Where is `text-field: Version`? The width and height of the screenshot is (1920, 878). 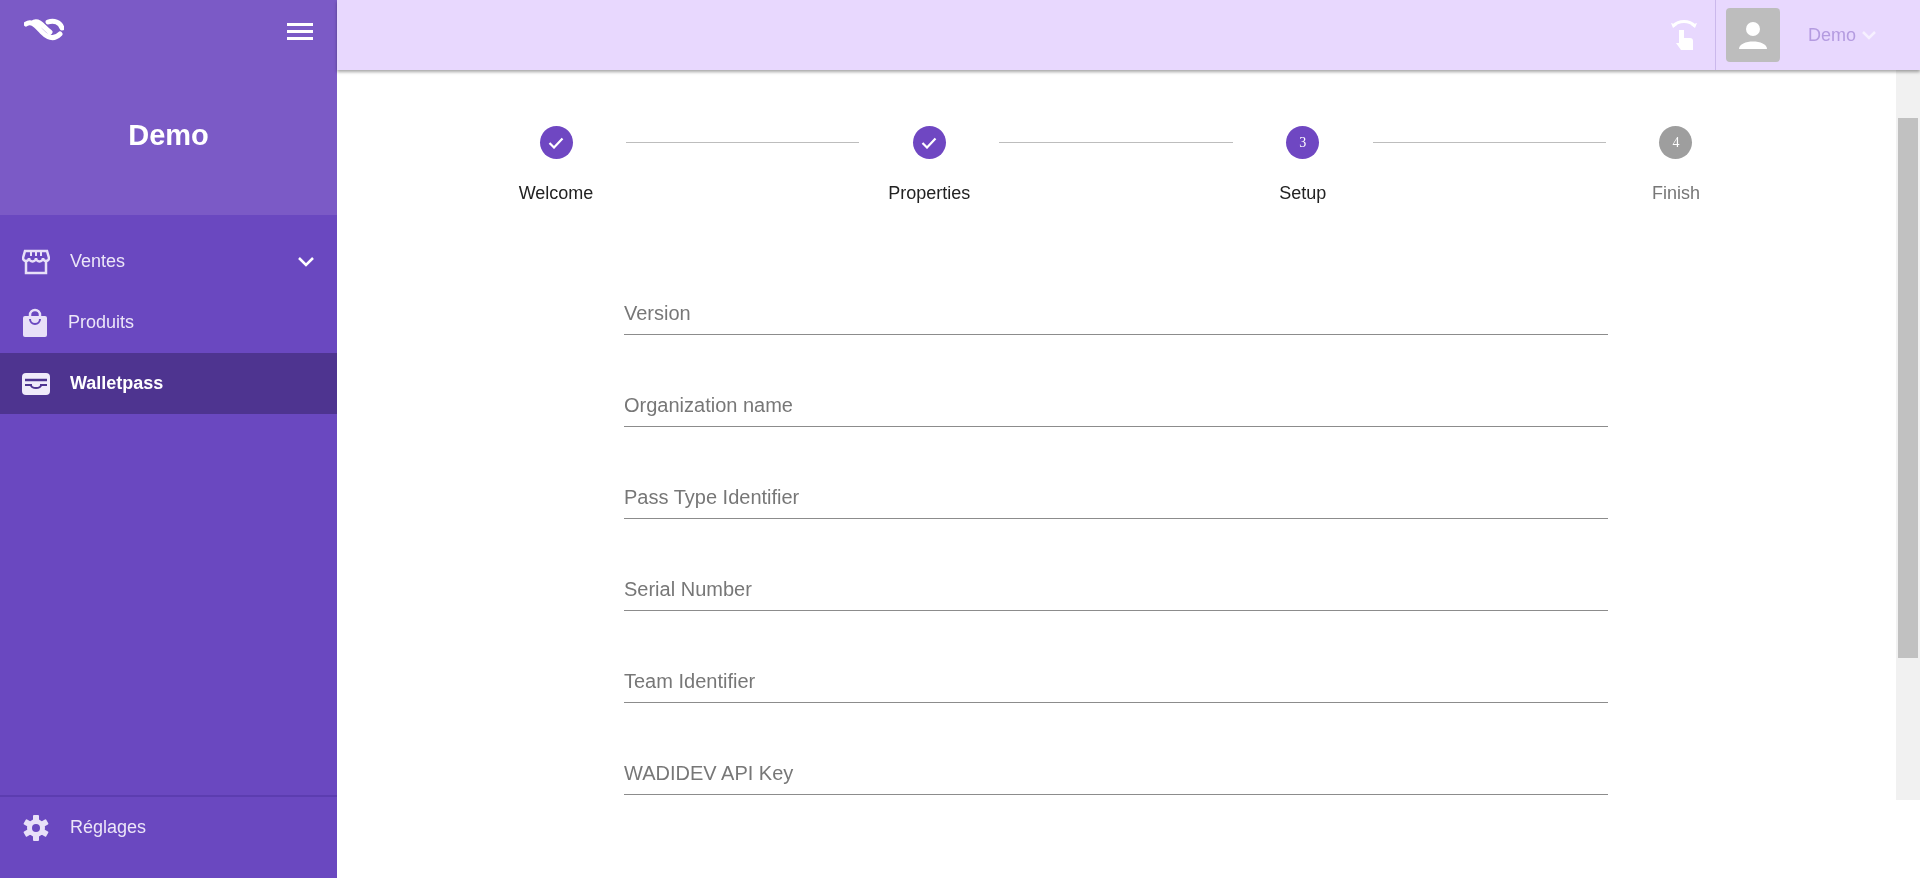 text-field: Version is located at coordinates (1116, 312).